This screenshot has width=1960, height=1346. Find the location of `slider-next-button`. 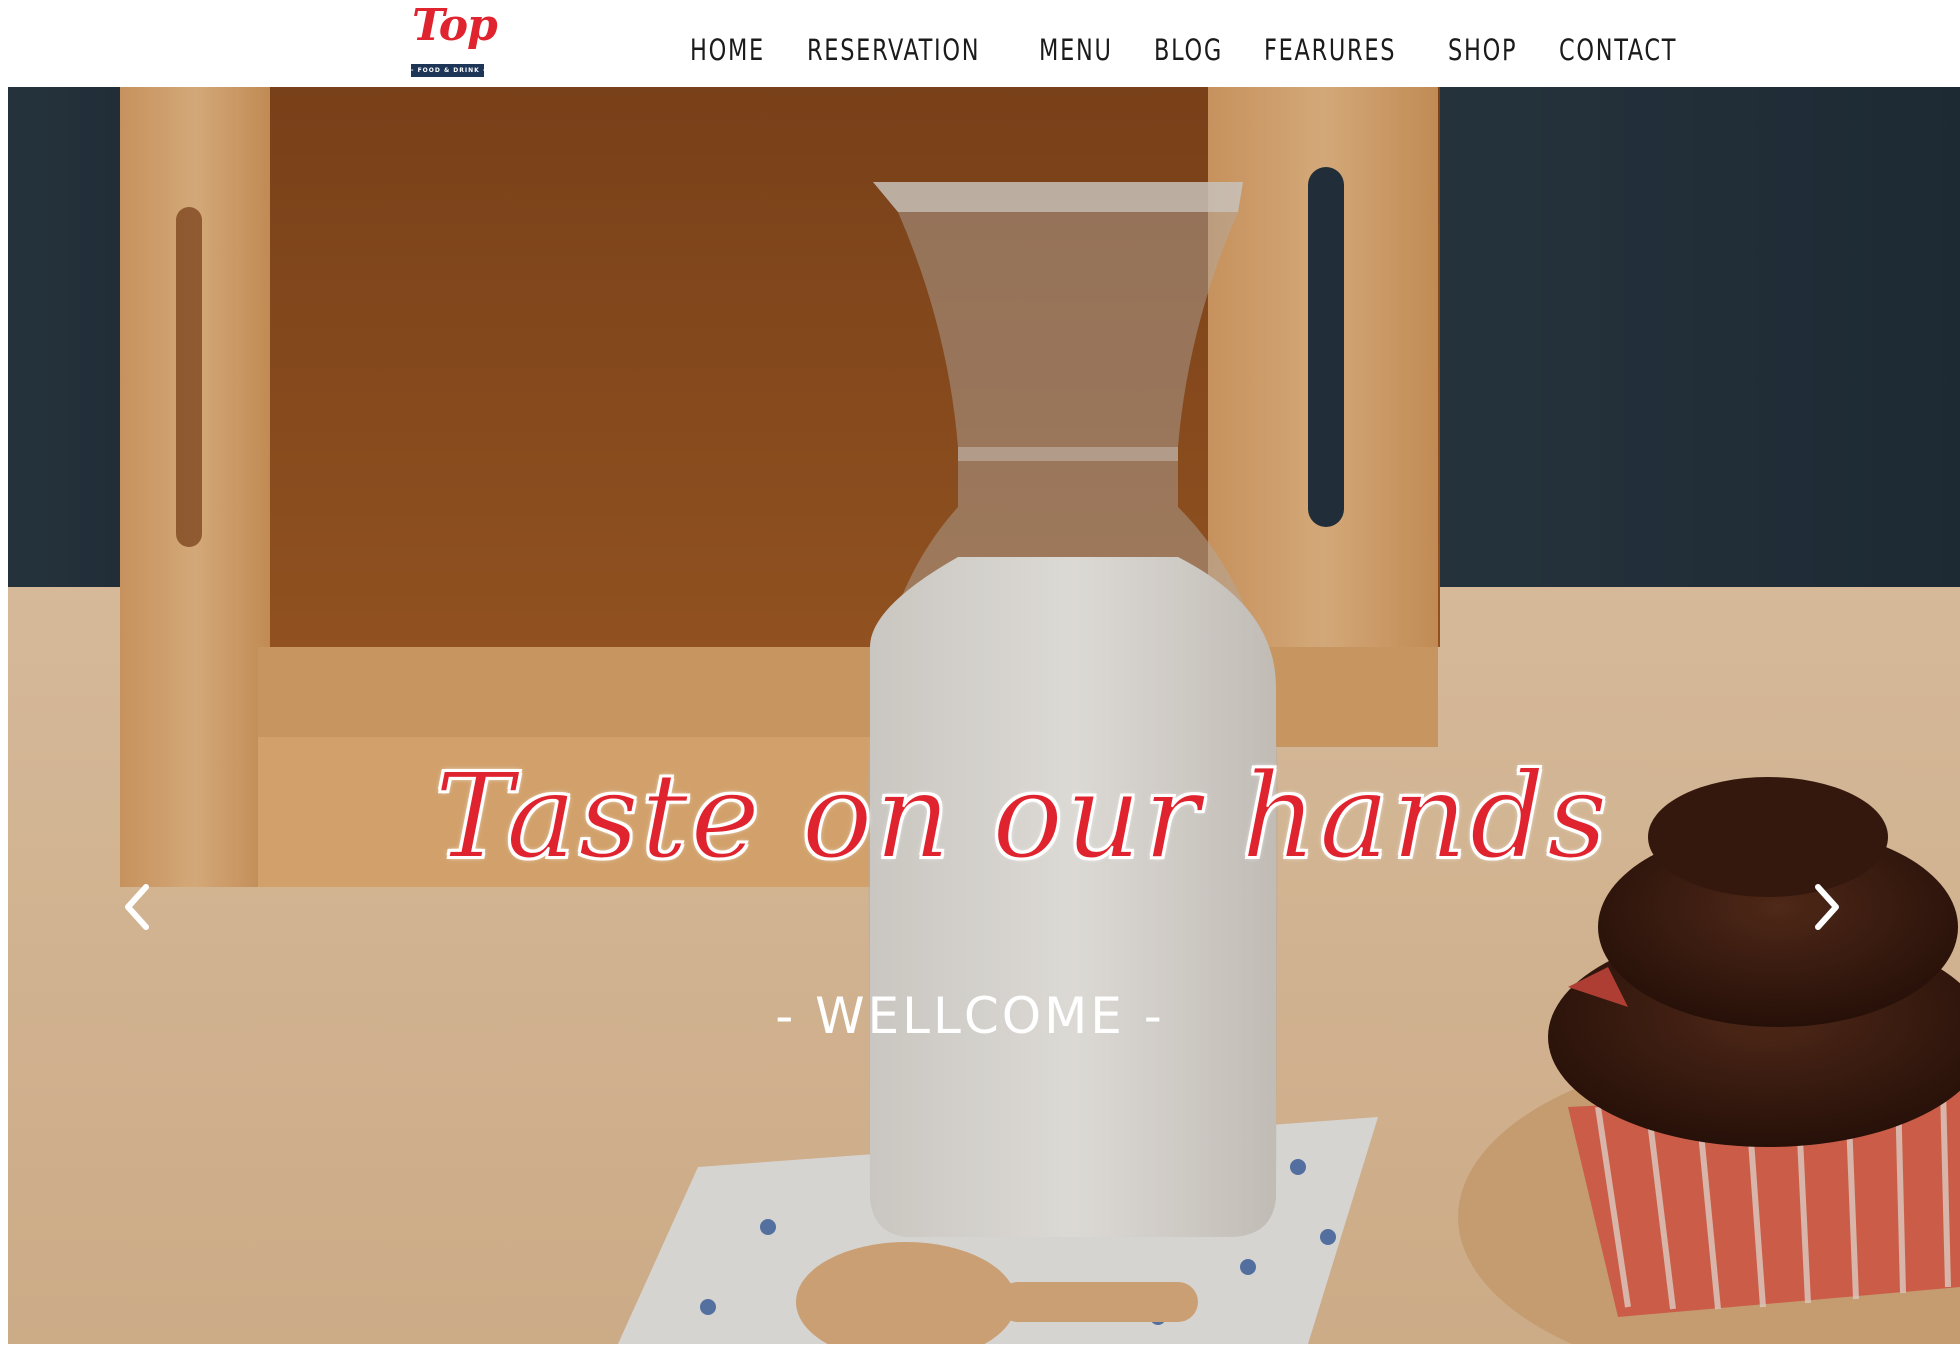

slider-next-button is located at coordinates (1828, 907).